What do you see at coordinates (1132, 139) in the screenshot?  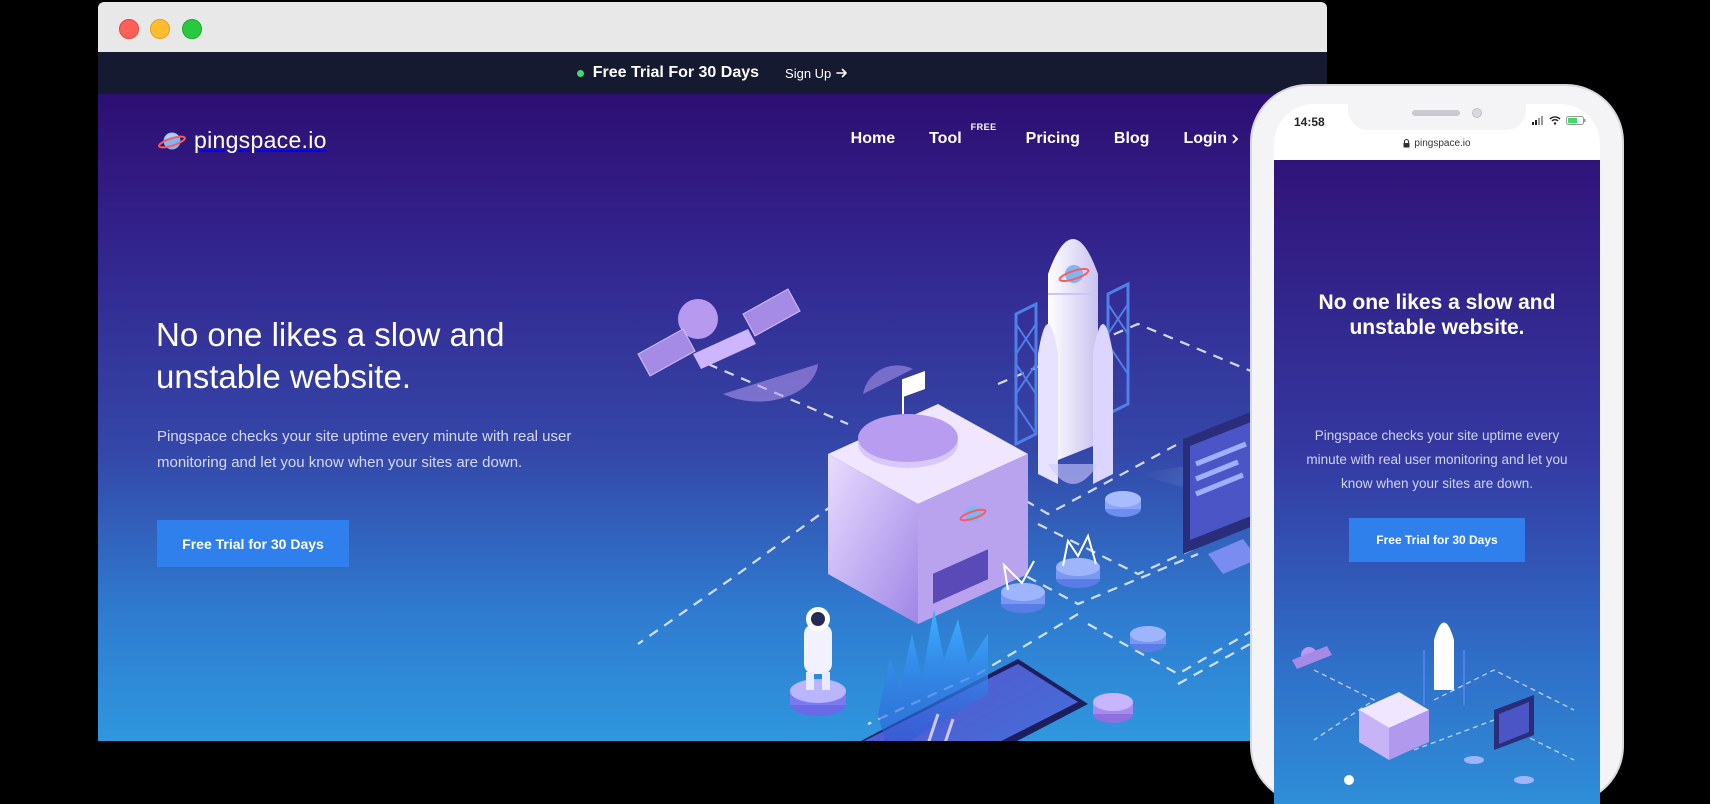 I see `nav-blog: Blog` at bounding box center [1132, 139].